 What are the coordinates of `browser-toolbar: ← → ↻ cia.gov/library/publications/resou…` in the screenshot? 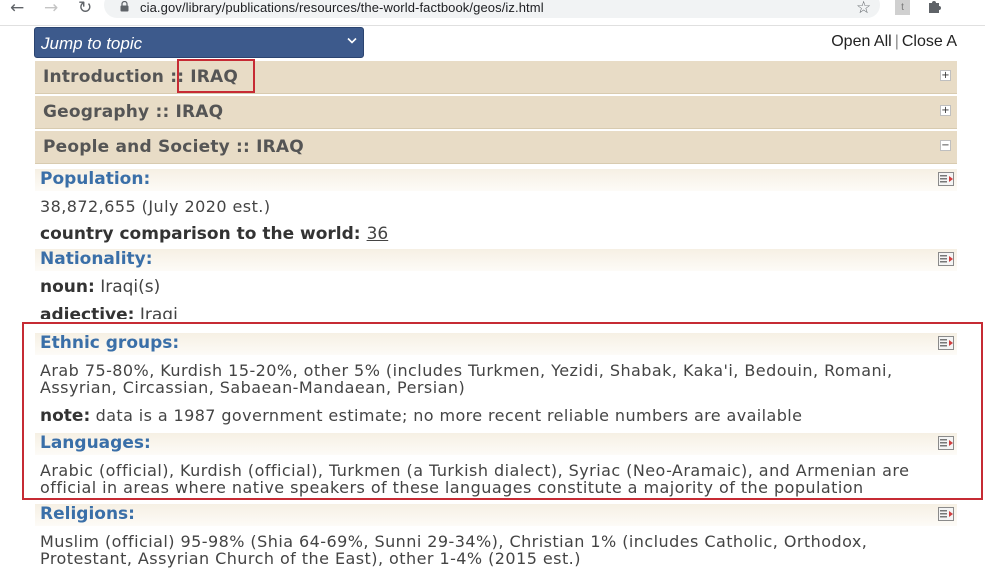 It's located at (492, 11).